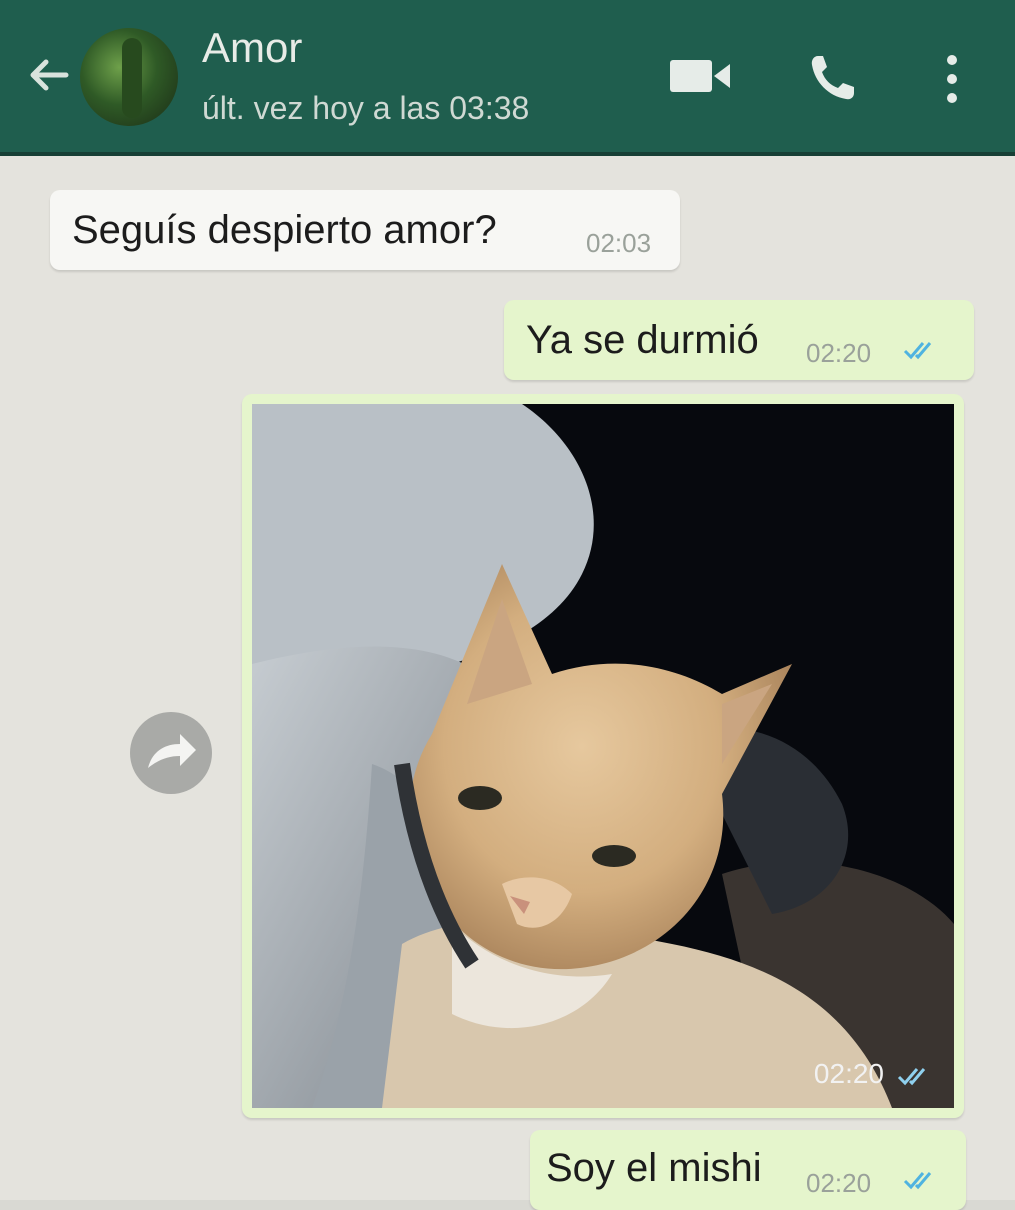 This screenshot has width=1015, height=1210. What do you see at coordinates (701, 76) in the screenshot?
I see `video-call-icon` at bounding box center [701, 76].